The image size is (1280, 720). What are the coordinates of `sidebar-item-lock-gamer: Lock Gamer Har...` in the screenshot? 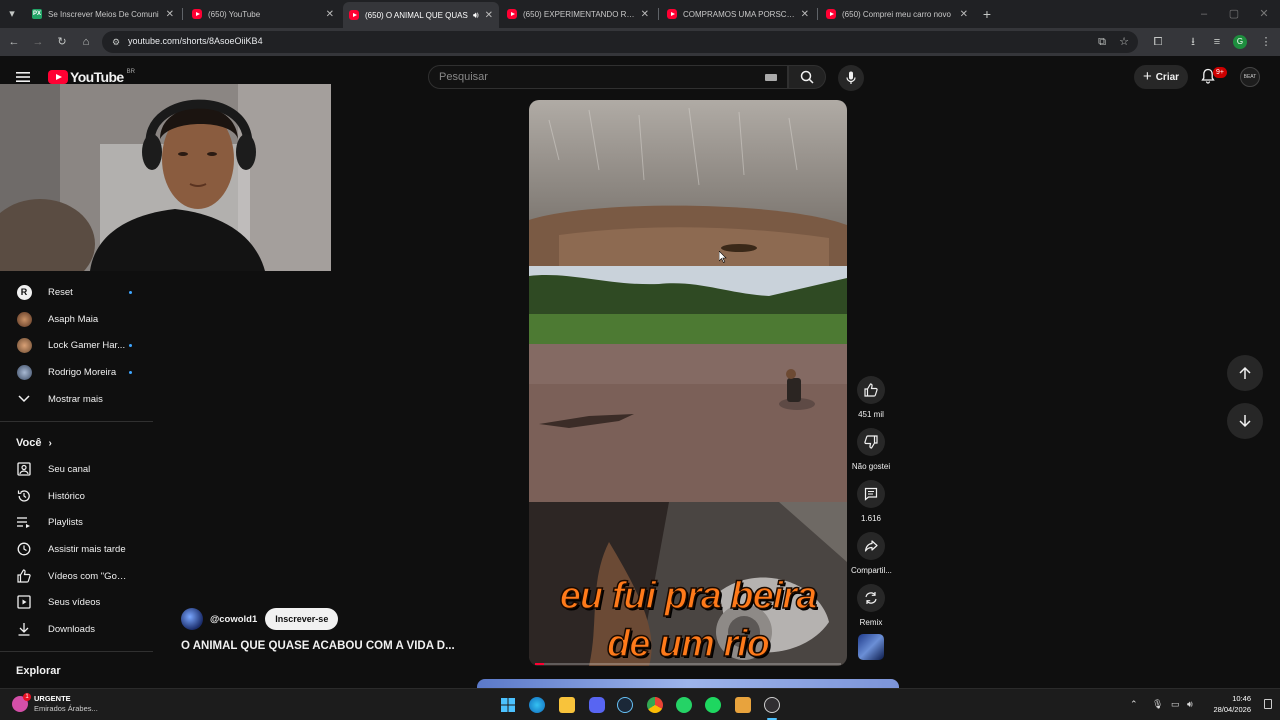 It's located at (77, 345).